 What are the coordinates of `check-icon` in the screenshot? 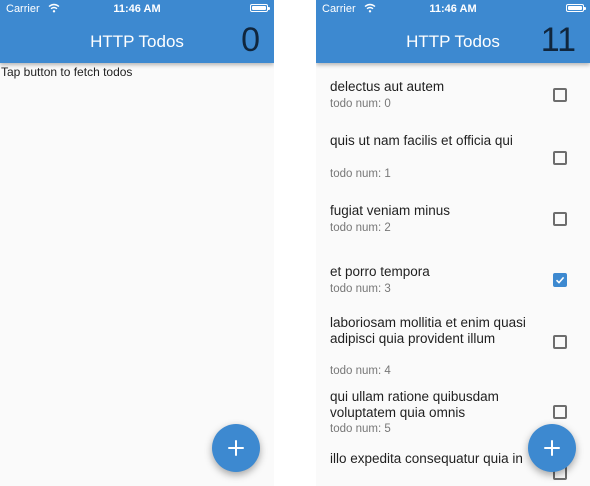 It's located at (560, 280).